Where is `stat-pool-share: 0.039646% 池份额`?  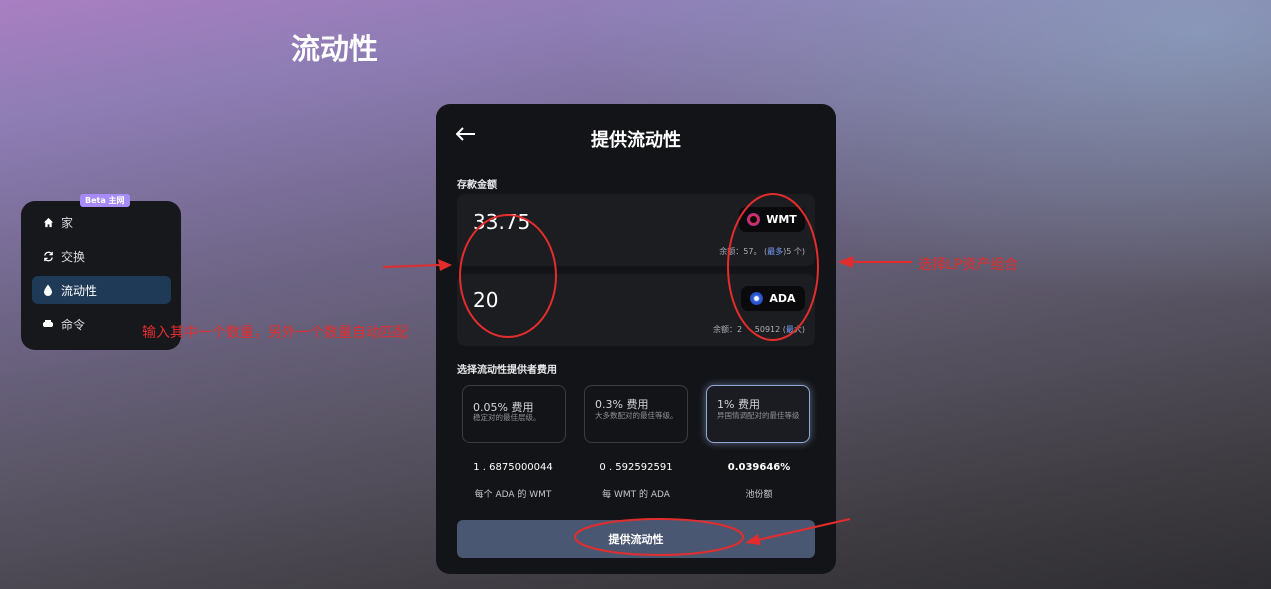 stat-pool-share: 0.039646% 池份额 is located at coordinates (759, 481).